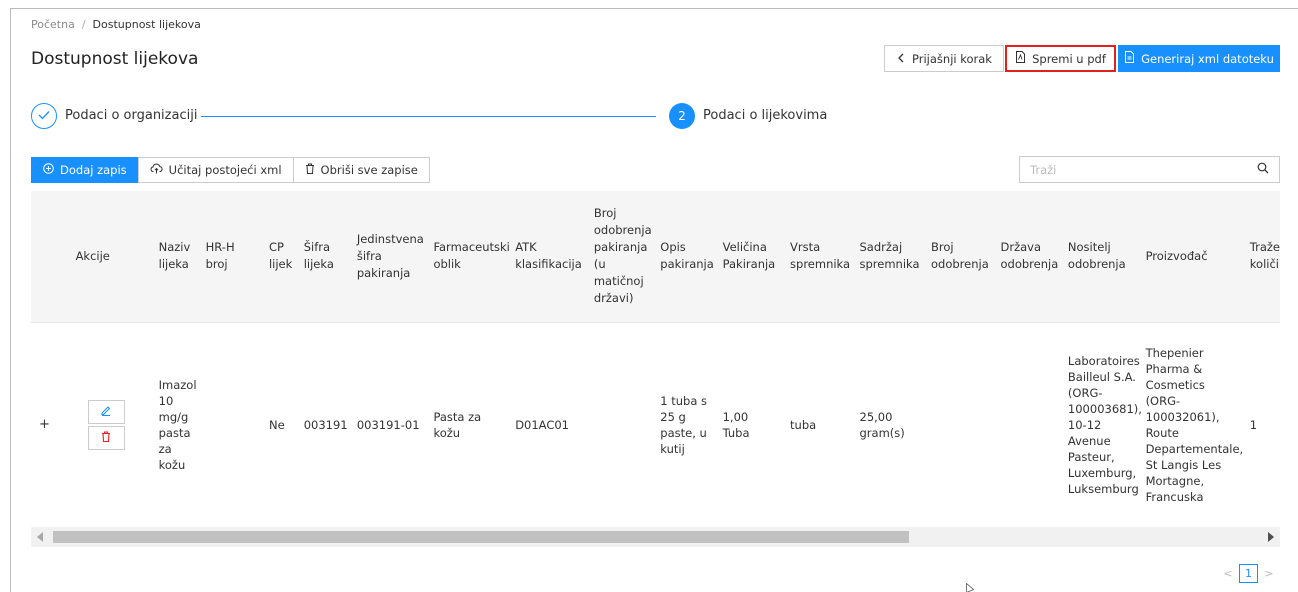  I want to click on scroll-right-icon, so click(1271, 537).